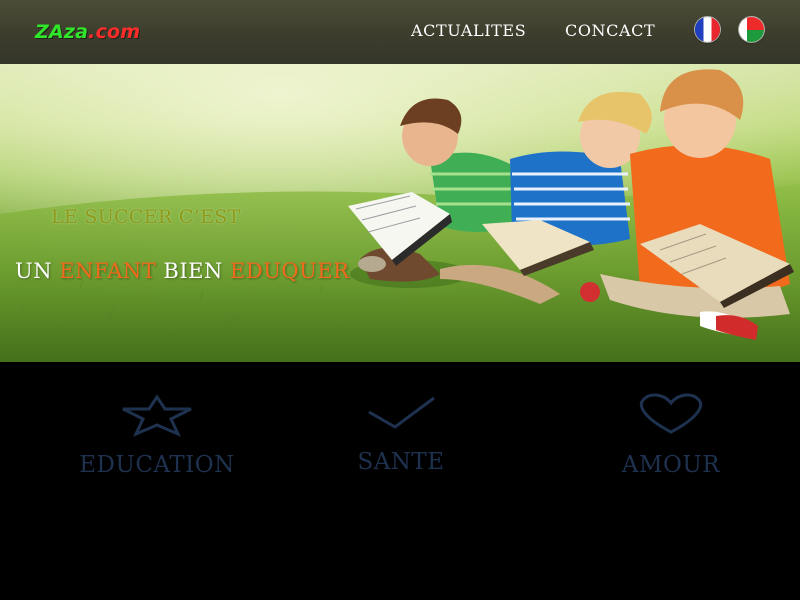 The image size is (800, 600). I want to click on logo-part-za-lower: za, so click(76, 32).